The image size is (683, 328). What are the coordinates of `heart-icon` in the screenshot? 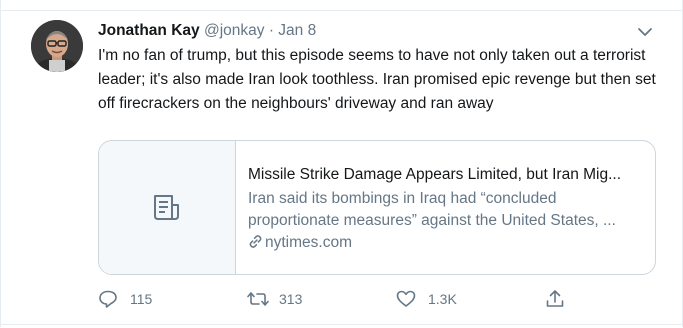 It's located at (406, 298).